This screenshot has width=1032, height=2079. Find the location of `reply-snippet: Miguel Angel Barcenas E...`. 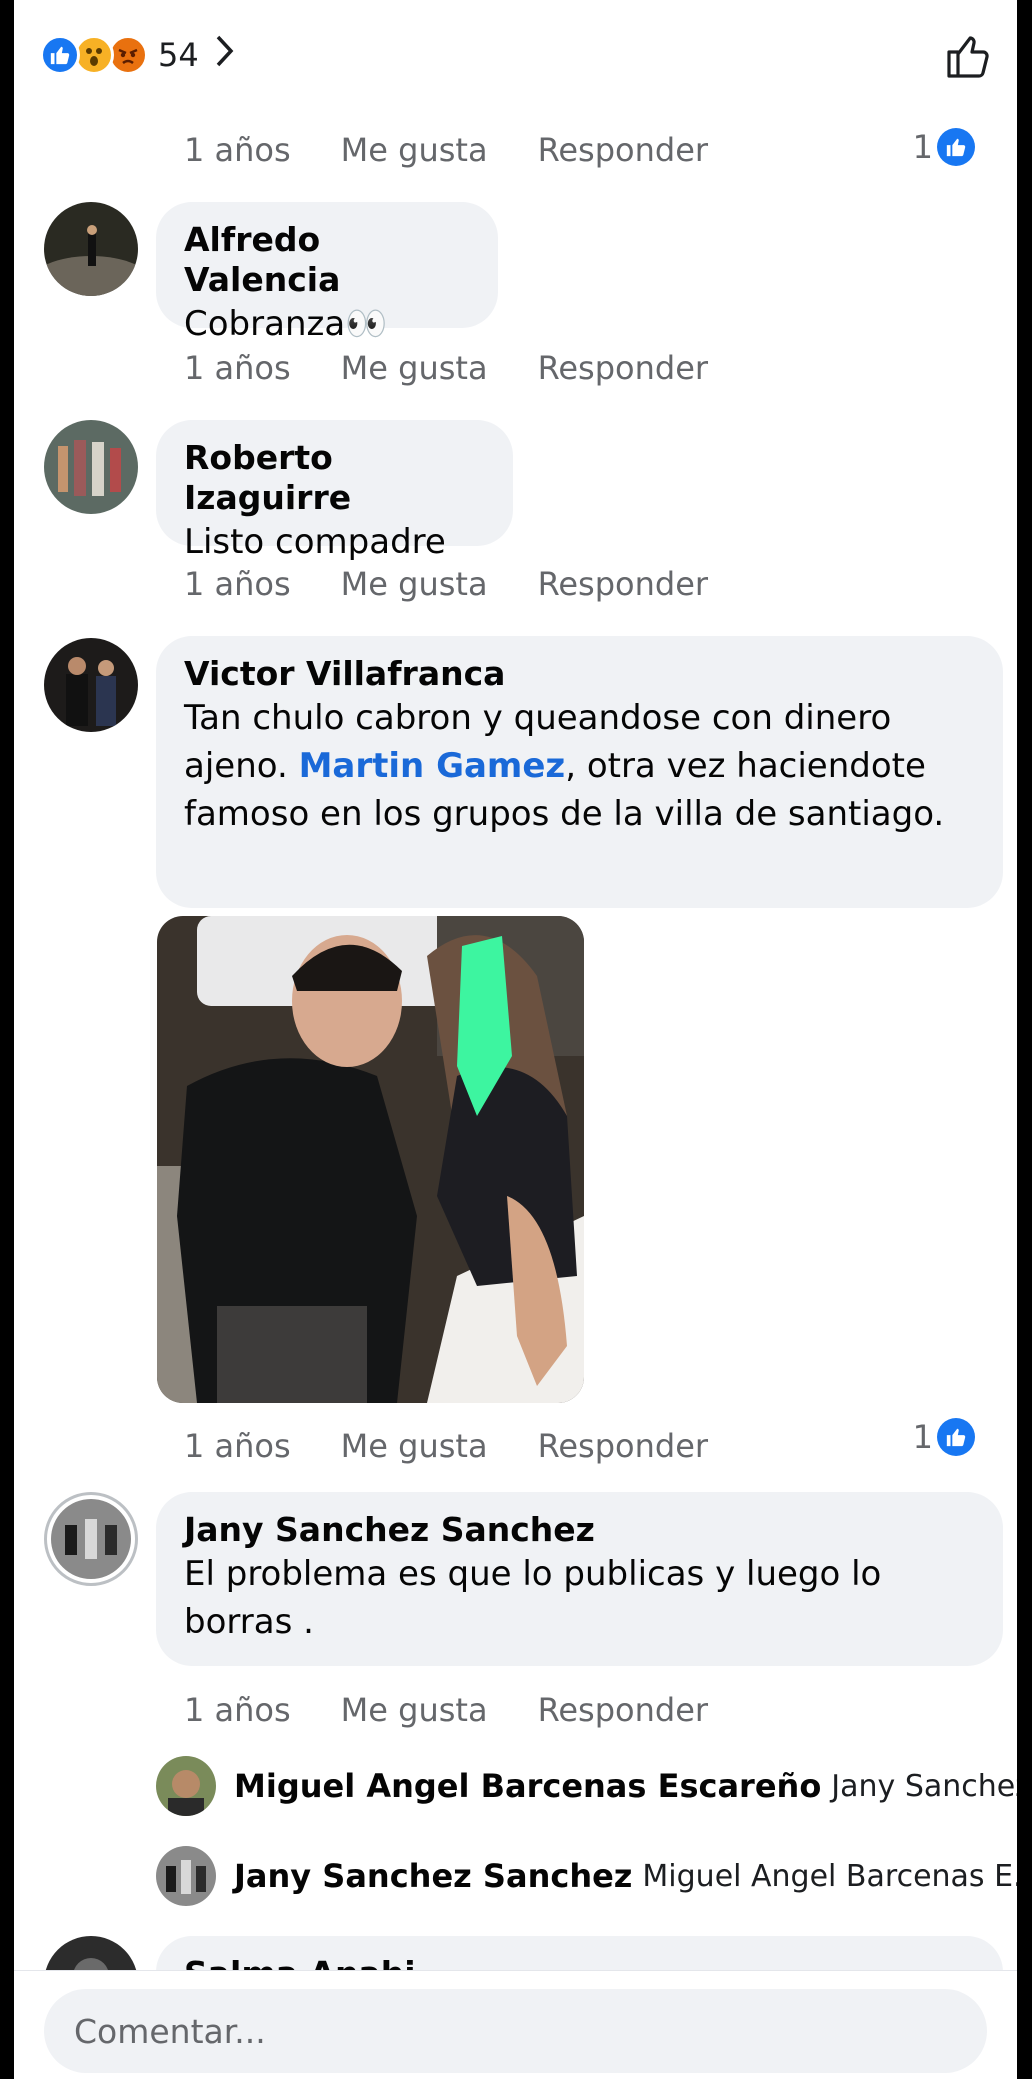

reply-snippet: Miguel Angel Barcenas E... is located at coordinates (829, 1876).